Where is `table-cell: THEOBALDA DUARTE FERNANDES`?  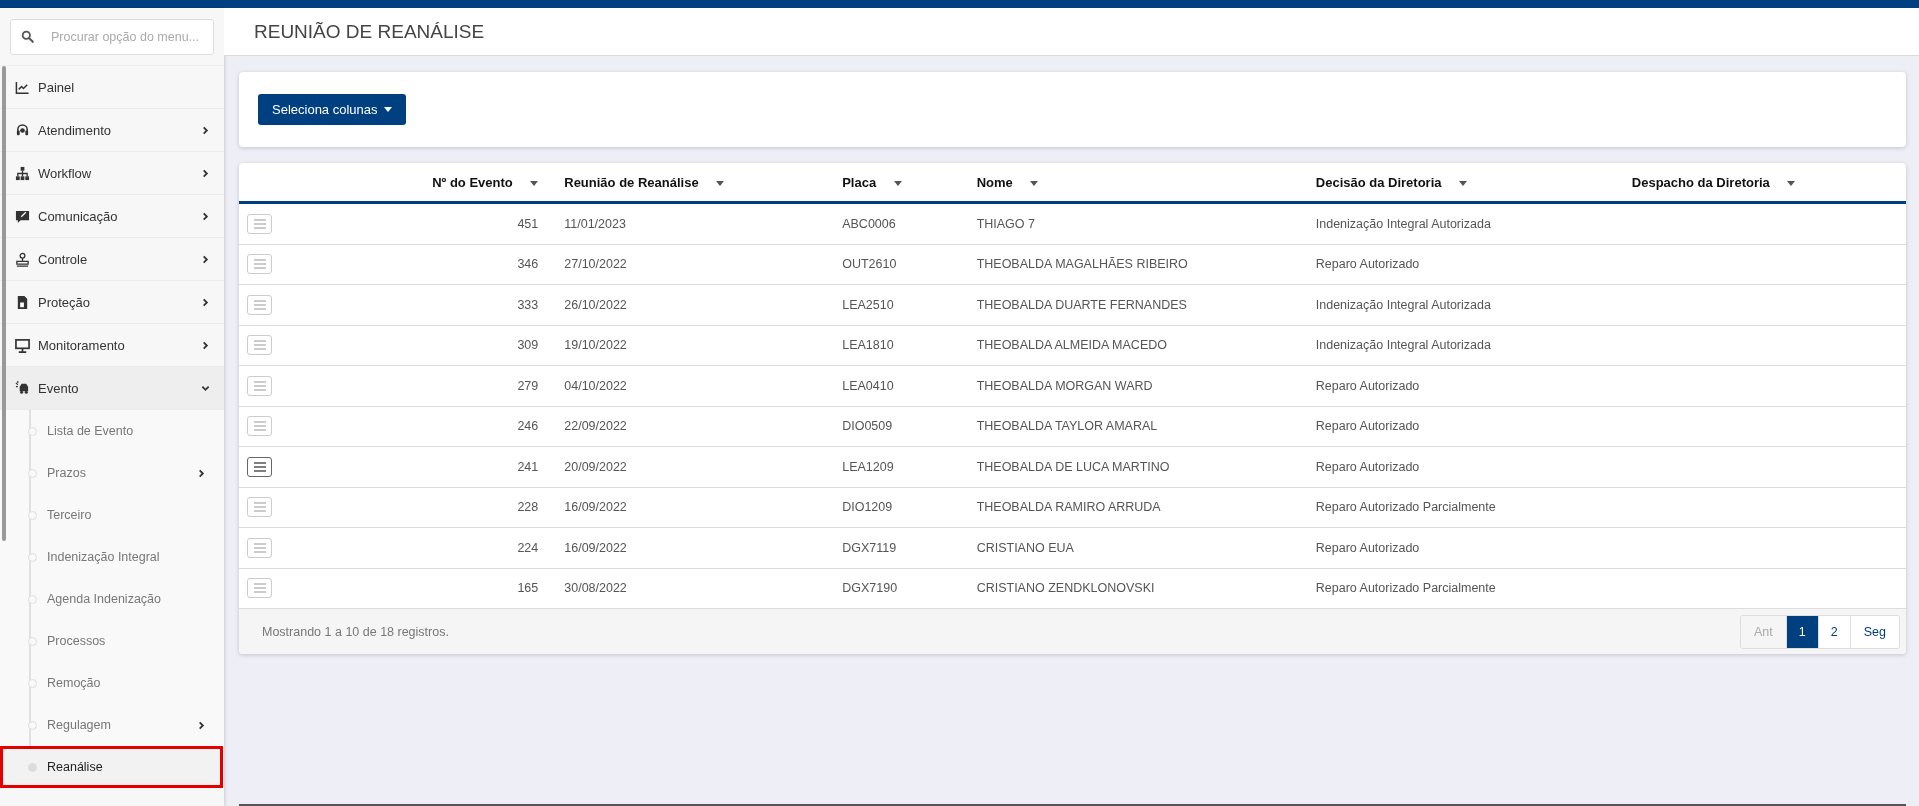
table-cell: THEOBALDA DUARTE FERNANDES is located at coordinates (1081, 304).